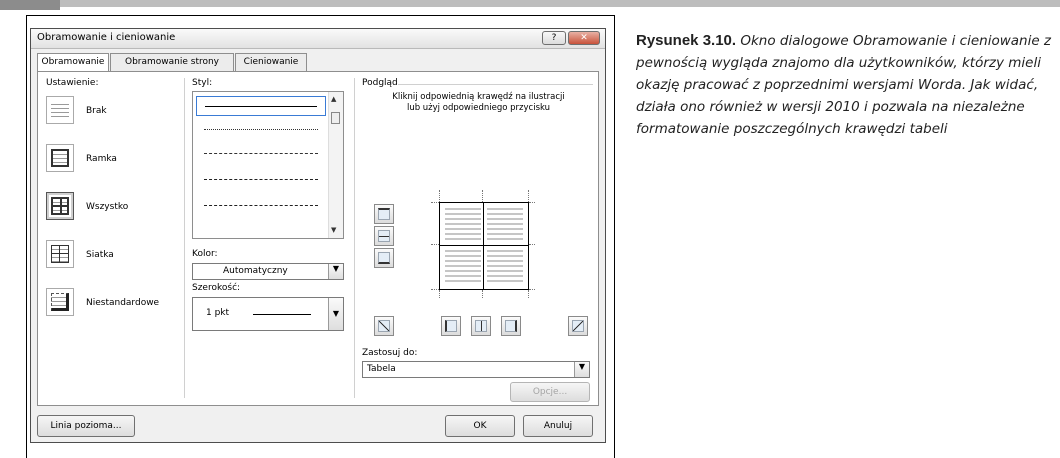 The width and height of the screenshot is (1060, 458). Describe the element at coordinates (335, 118) in the screenshot. I see `scroll-thumb` at that location.